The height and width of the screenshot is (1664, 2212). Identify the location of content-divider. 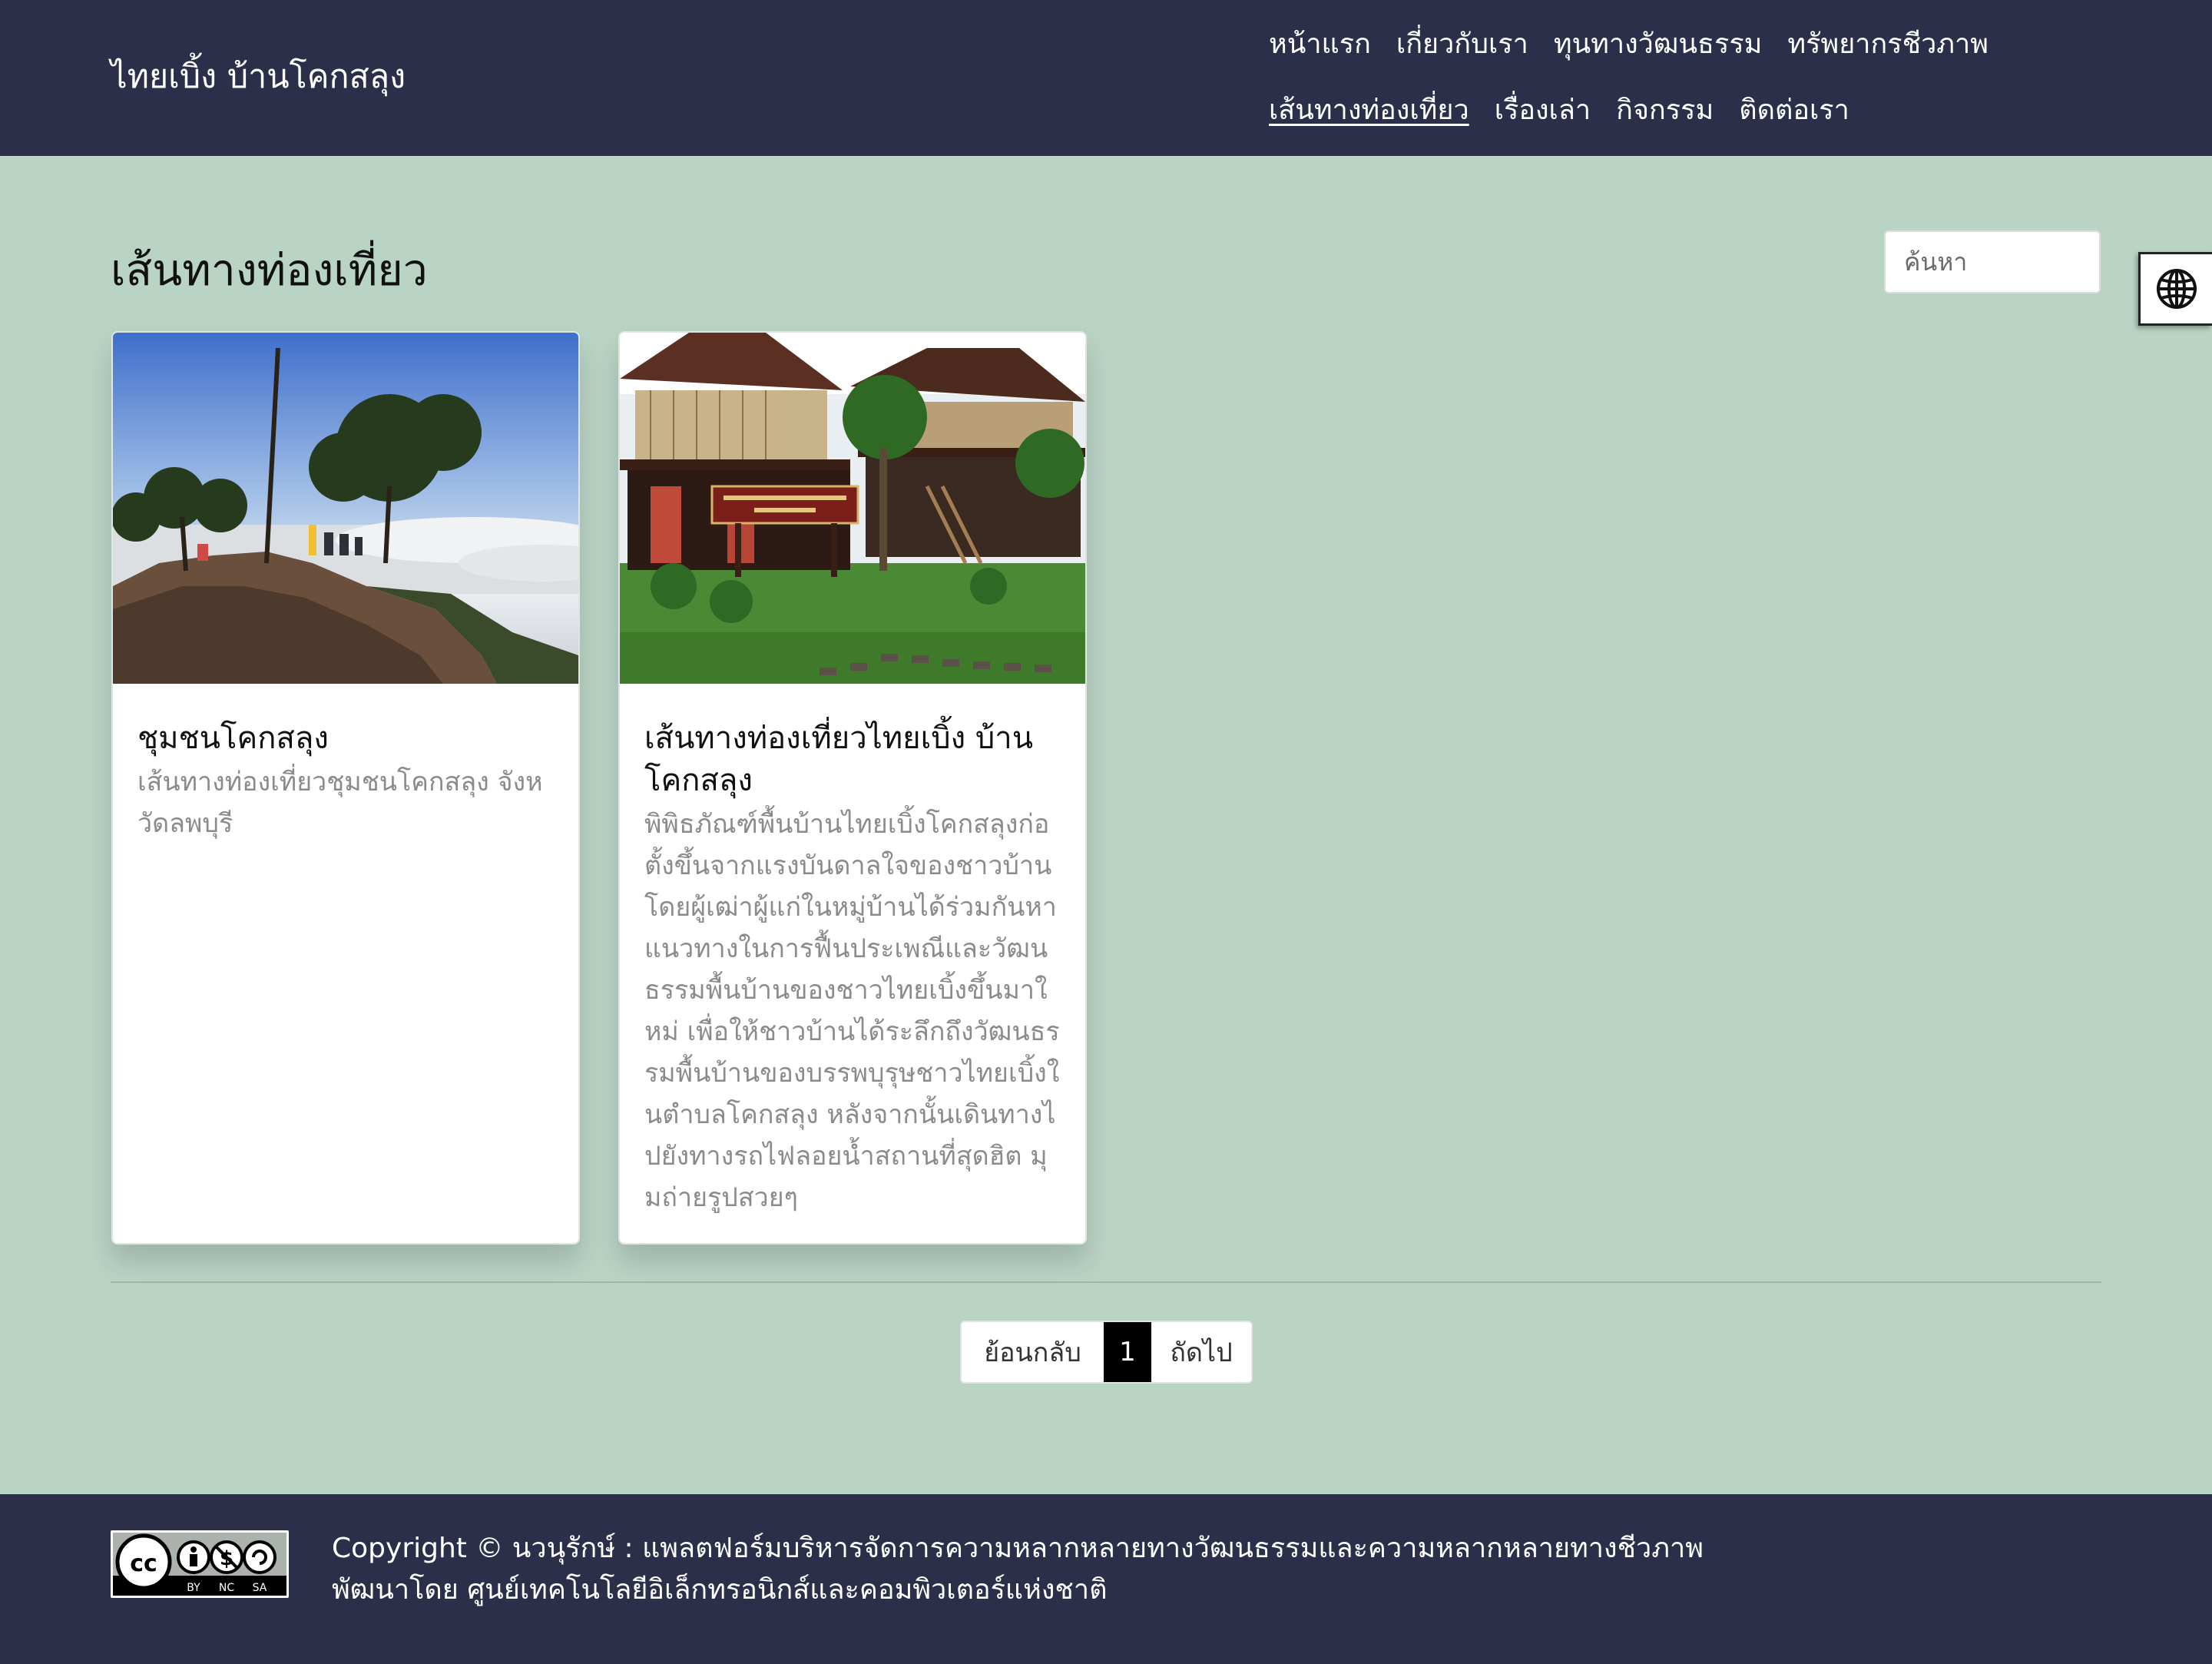
(1106, 1282).